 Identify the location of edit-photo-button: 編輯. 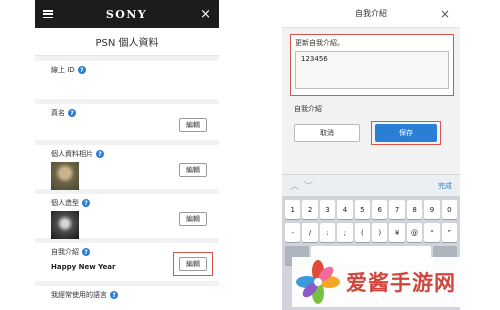
(193, 170).